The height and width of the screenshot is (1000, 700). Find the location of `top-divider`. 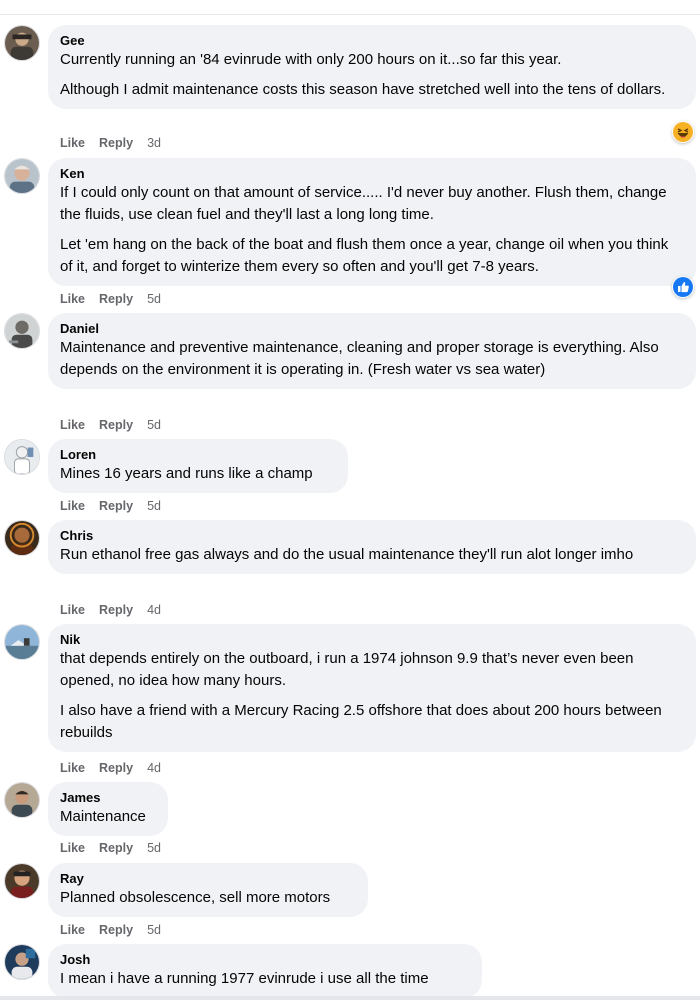

top-divider is located at coordinates (350, 14).